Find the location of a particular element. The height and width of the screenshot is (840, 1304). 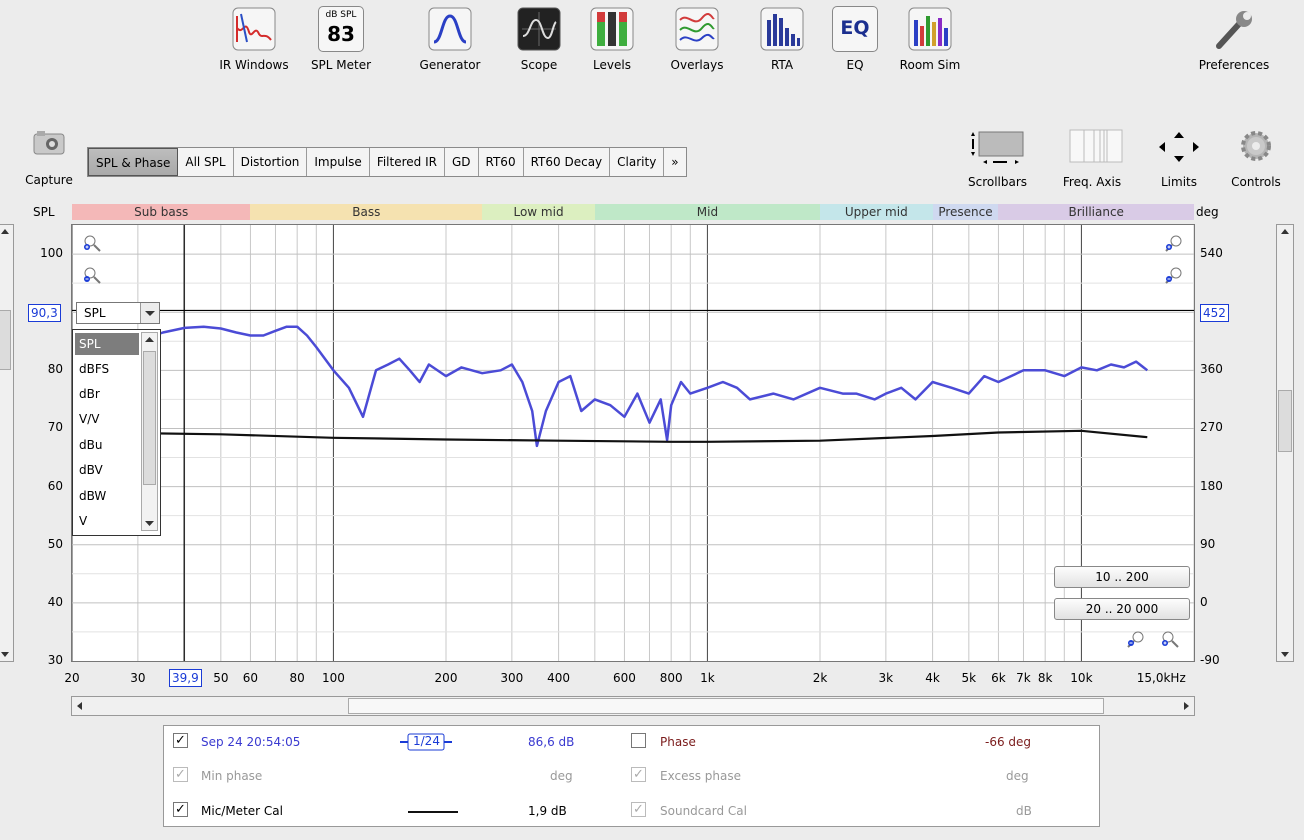

range-10-200-button: 10 .. 200 is located at coordinates (1122, 577).